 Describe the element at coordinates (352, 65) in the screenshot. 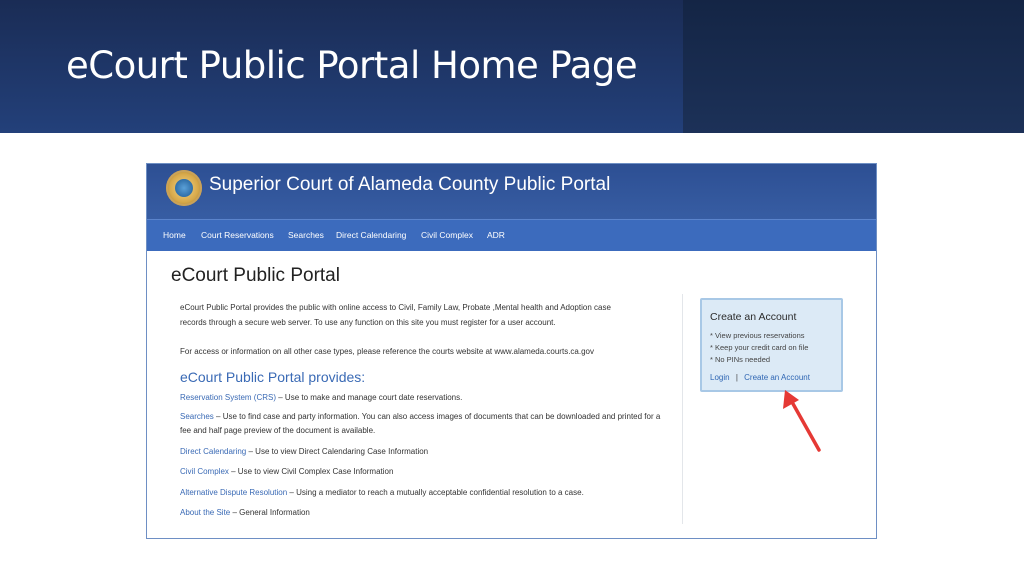

I see `slide-title: eCourt Public Portal Home Page` at that location.